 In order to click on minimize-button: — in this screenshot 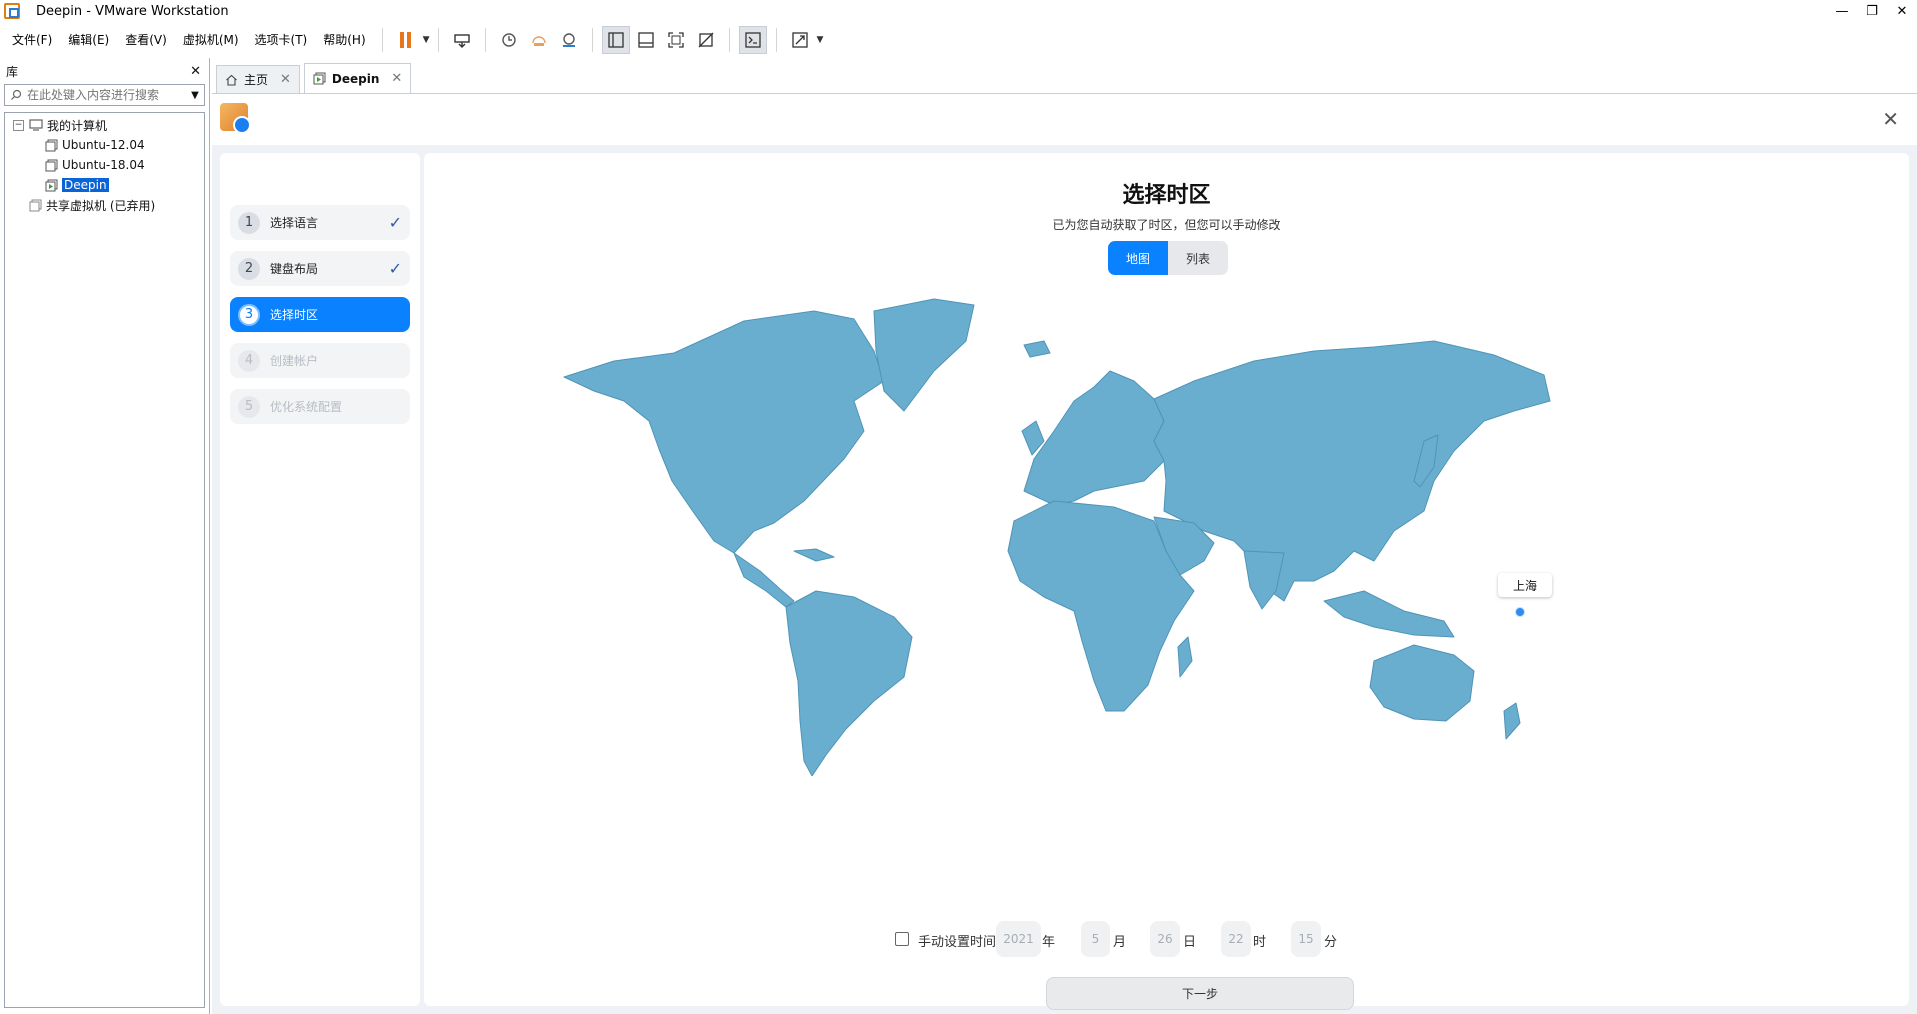, I will do `click(1842, 11)`.